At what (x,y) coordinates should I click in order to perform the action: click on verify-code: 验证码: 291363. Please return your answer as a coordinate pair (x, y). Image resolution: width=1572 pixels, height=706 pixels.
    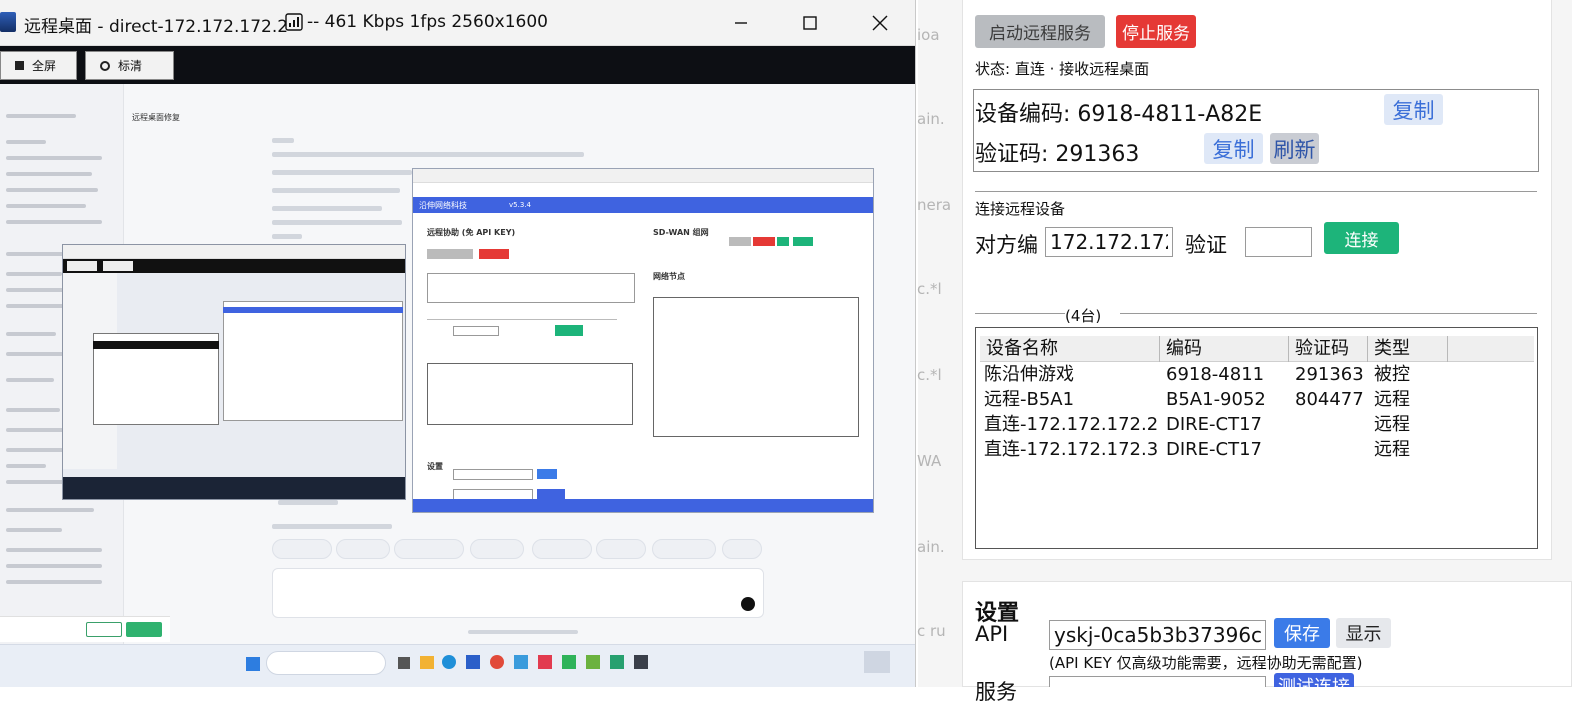
    Looking at the image, I should click on (1057, 154).